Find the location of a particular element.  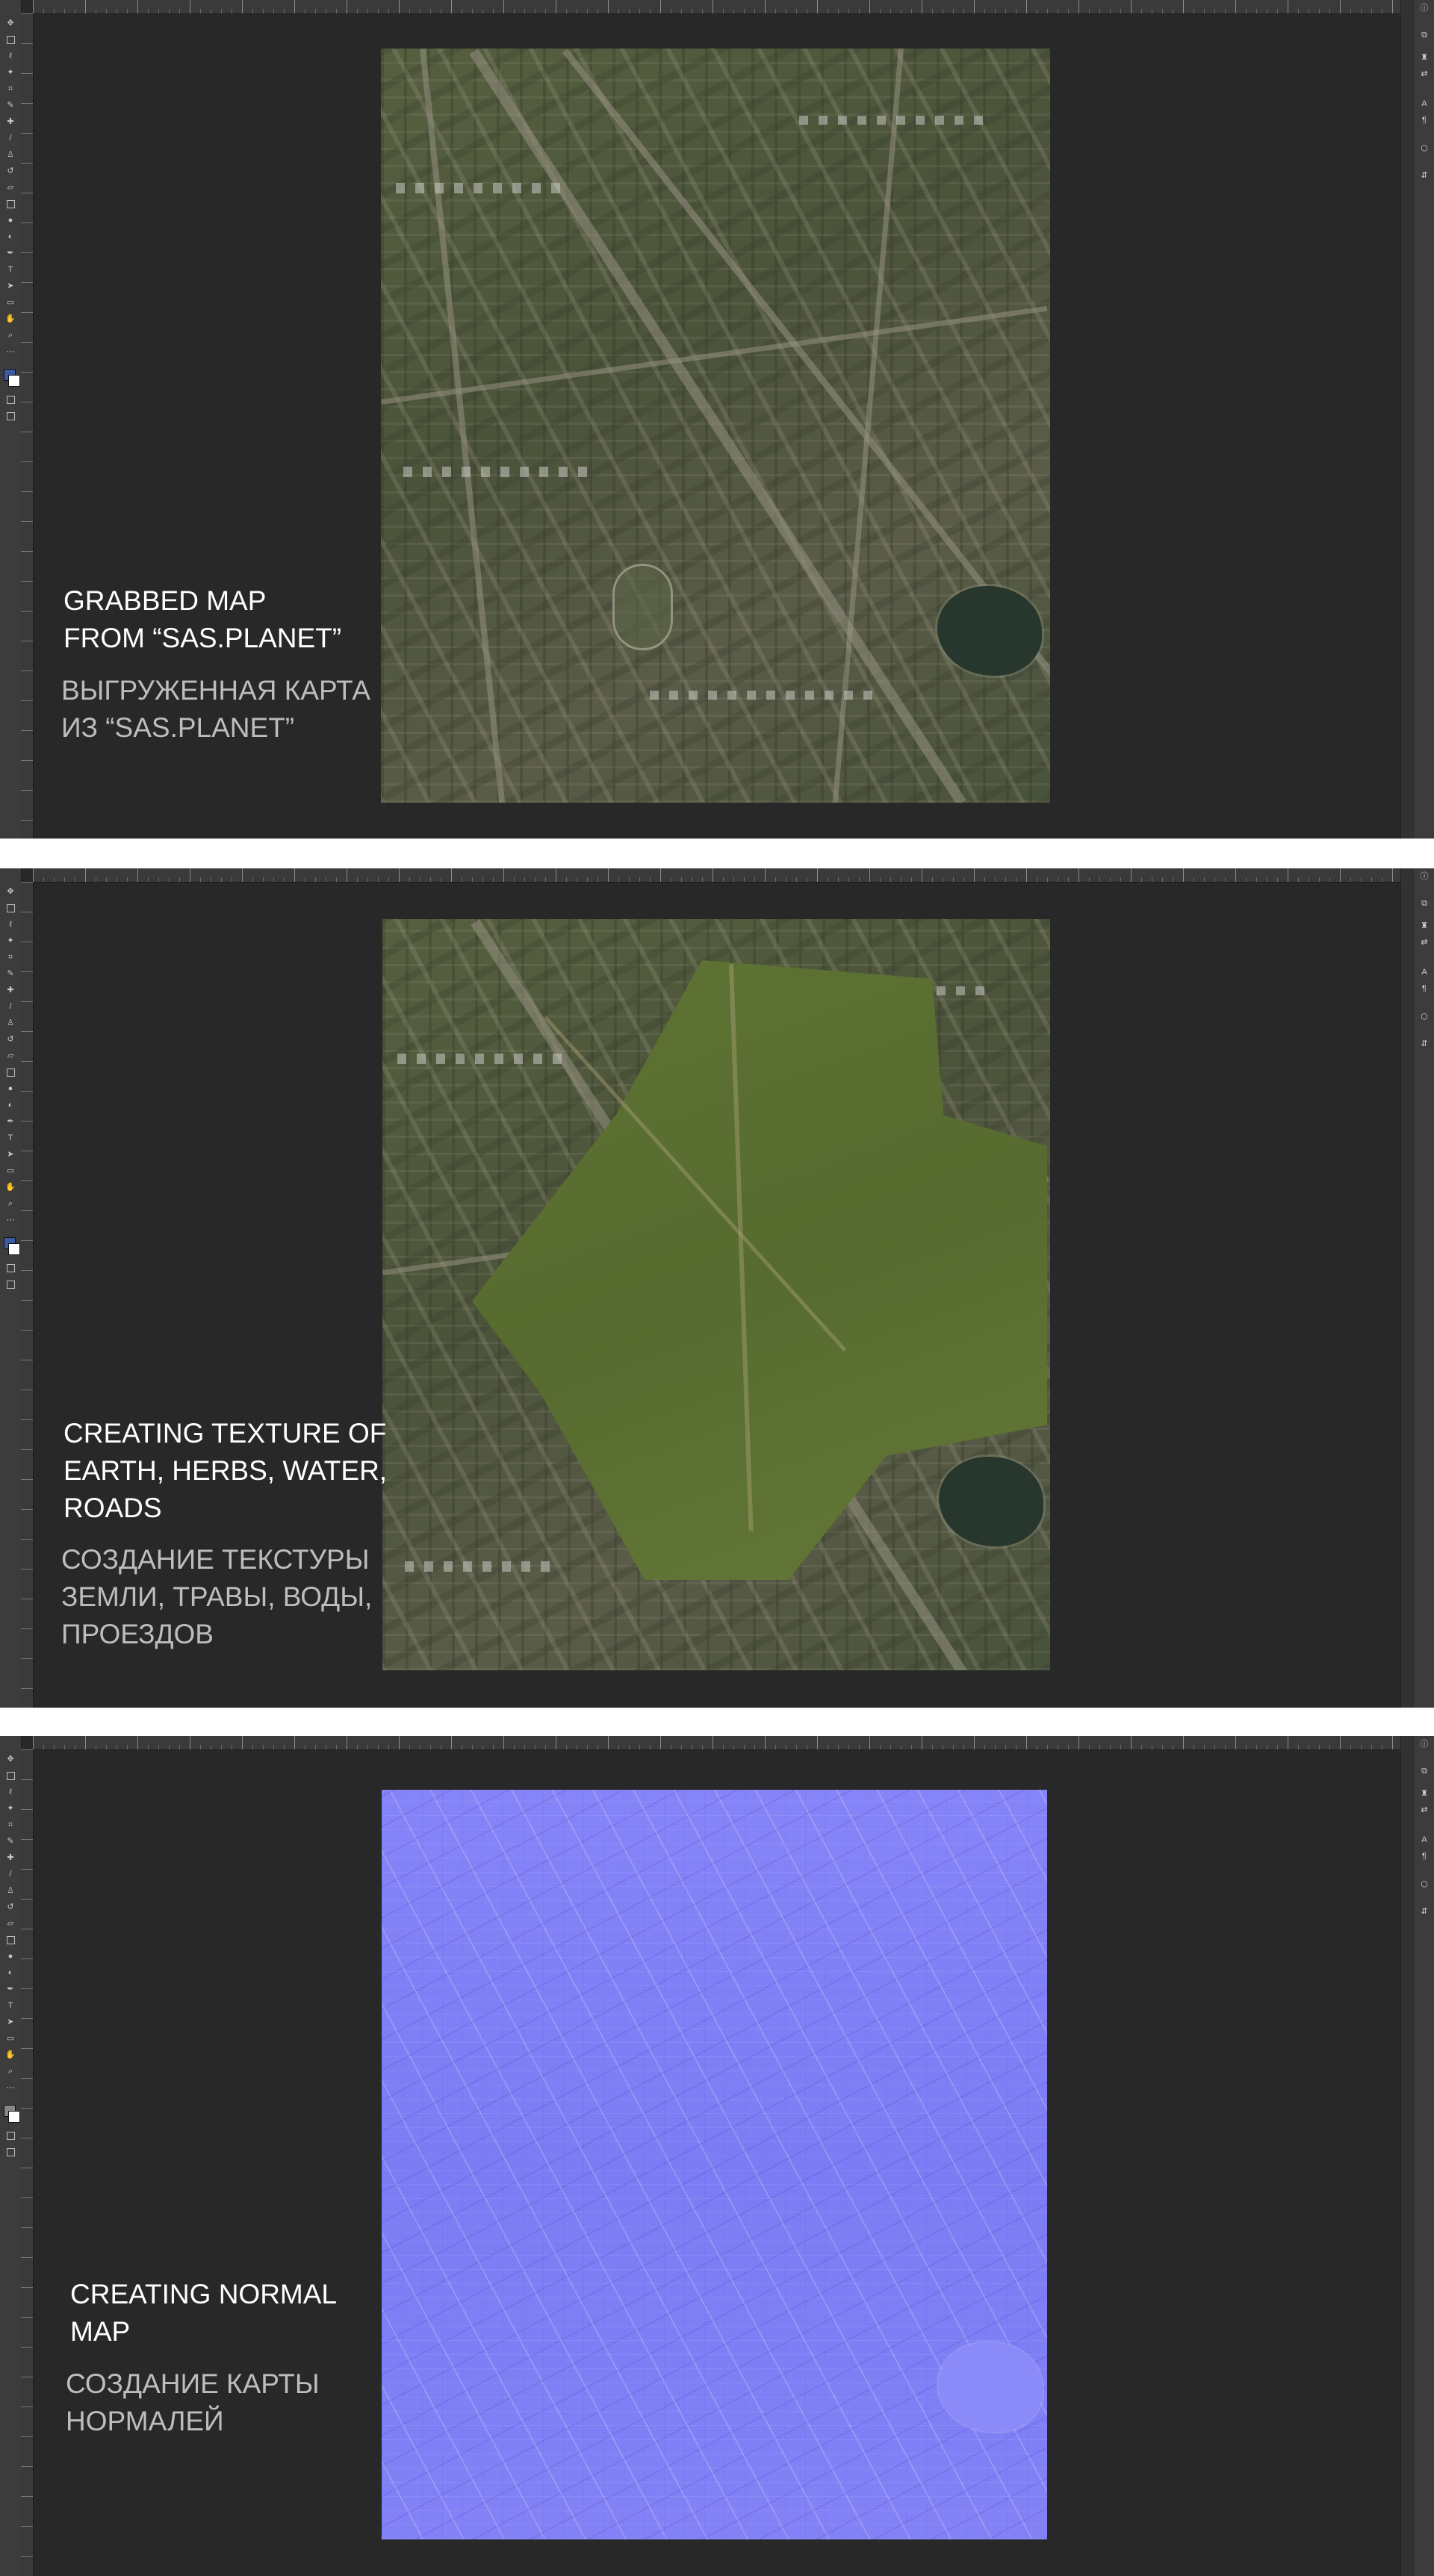

textured-map-image is located at coordinates (716, 1294).